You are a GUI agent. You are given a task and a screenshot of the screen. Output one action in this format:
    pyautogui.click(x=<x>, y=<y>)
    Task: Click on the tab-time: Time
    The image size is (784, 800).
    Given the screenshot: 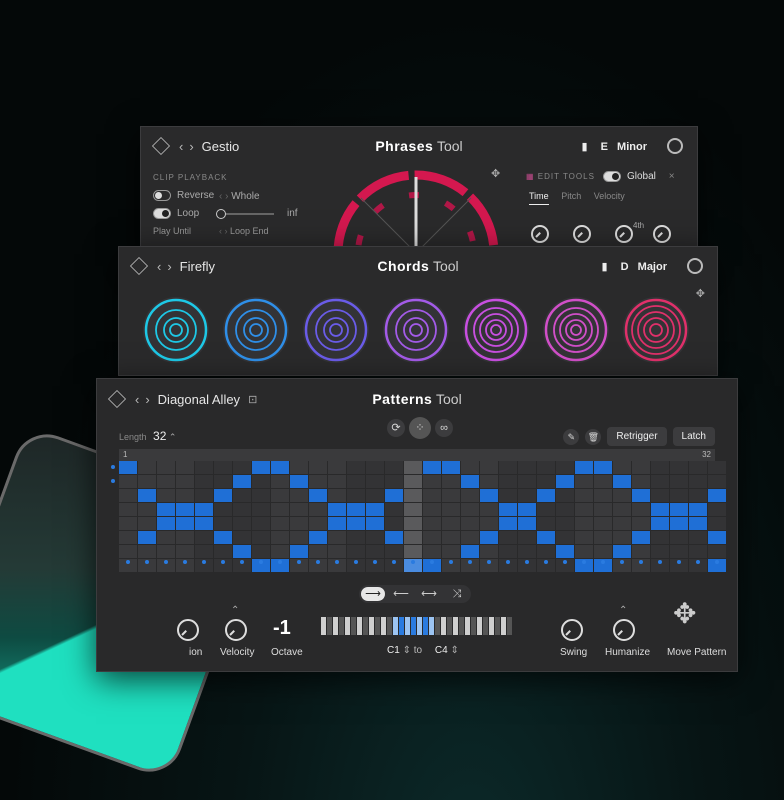 What is the action you would take?
    pyautogui.click(x=539, y=198)
    